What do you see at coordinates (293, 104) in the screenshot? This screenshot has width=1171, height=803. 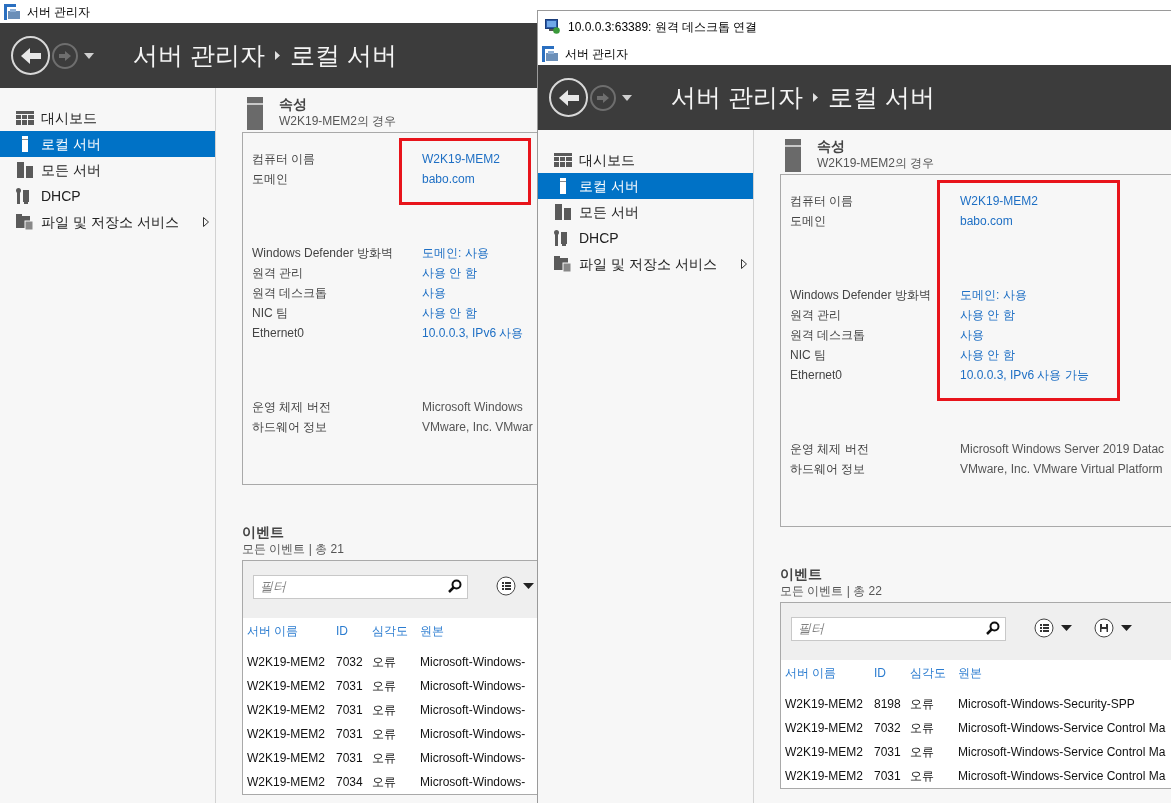 I see `section-title: 속성` at bounding box center [293, 104].